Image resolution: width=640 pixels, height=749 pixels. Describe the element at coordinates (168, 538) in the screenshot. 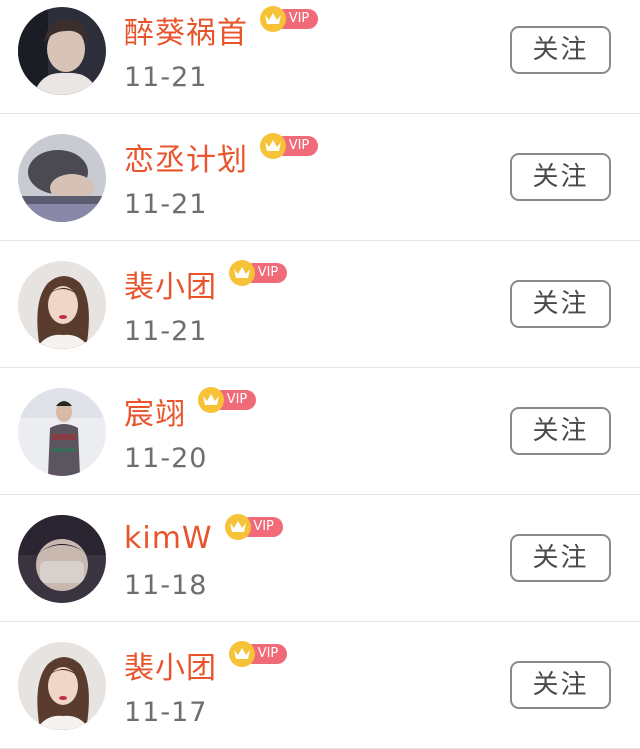

I see `username: kimW` at that location.